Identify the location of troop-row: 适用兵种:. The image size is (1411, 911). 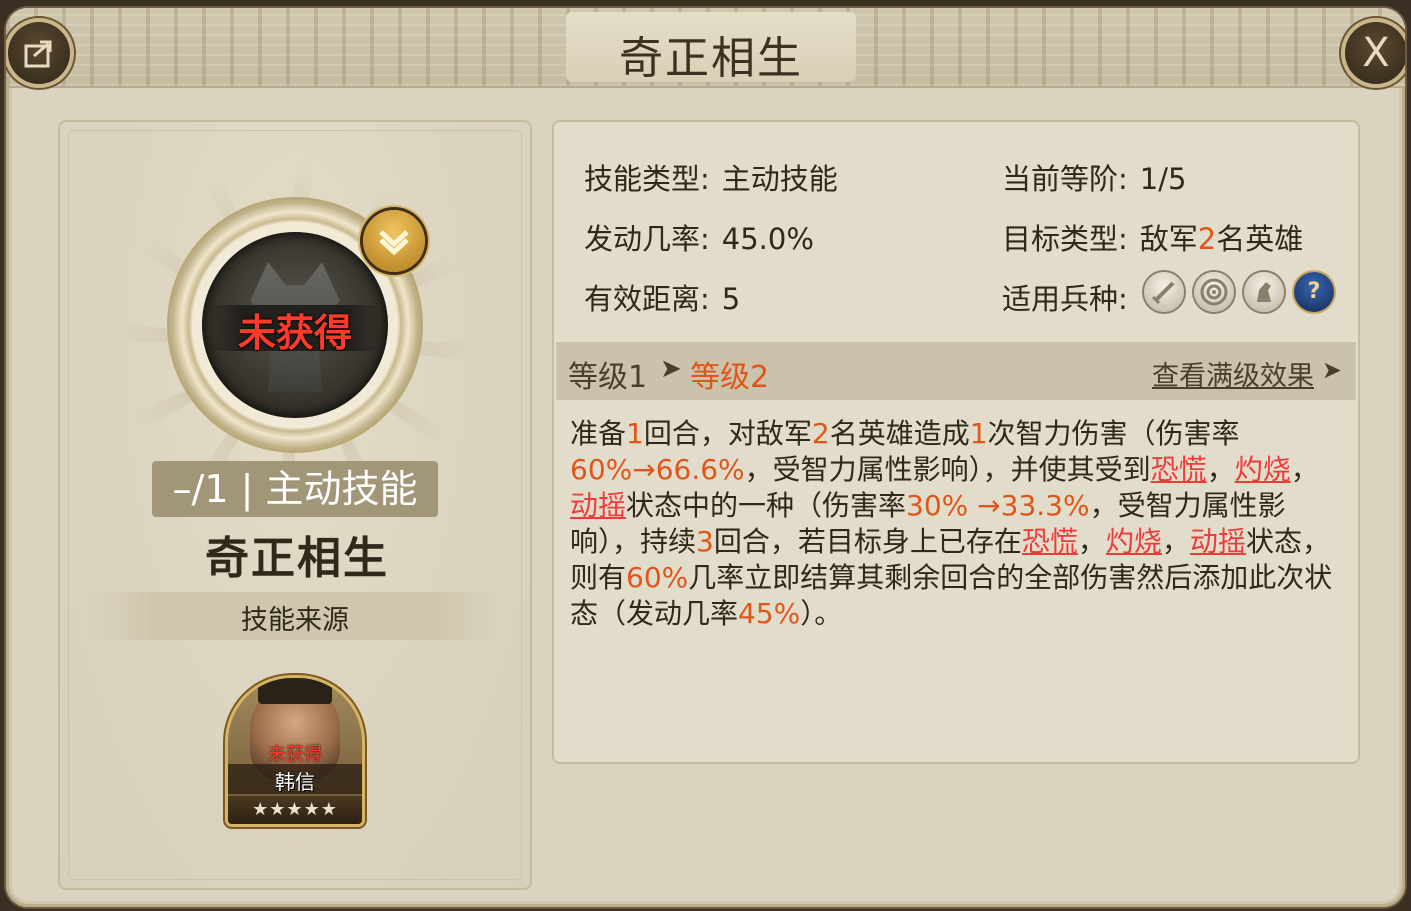
(1065, 297).